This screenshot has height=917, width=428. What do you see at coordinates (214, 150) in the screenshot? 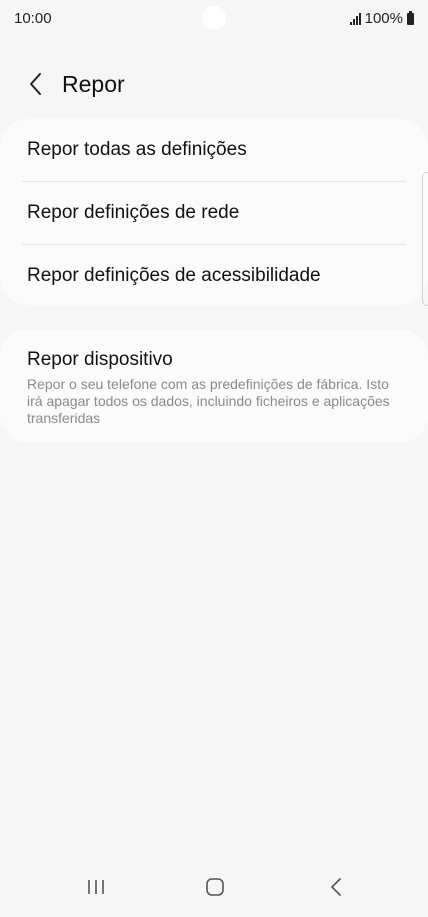
I see `reset-all-settings-item: Repor todas as definições` at bounding box center [214, 150].